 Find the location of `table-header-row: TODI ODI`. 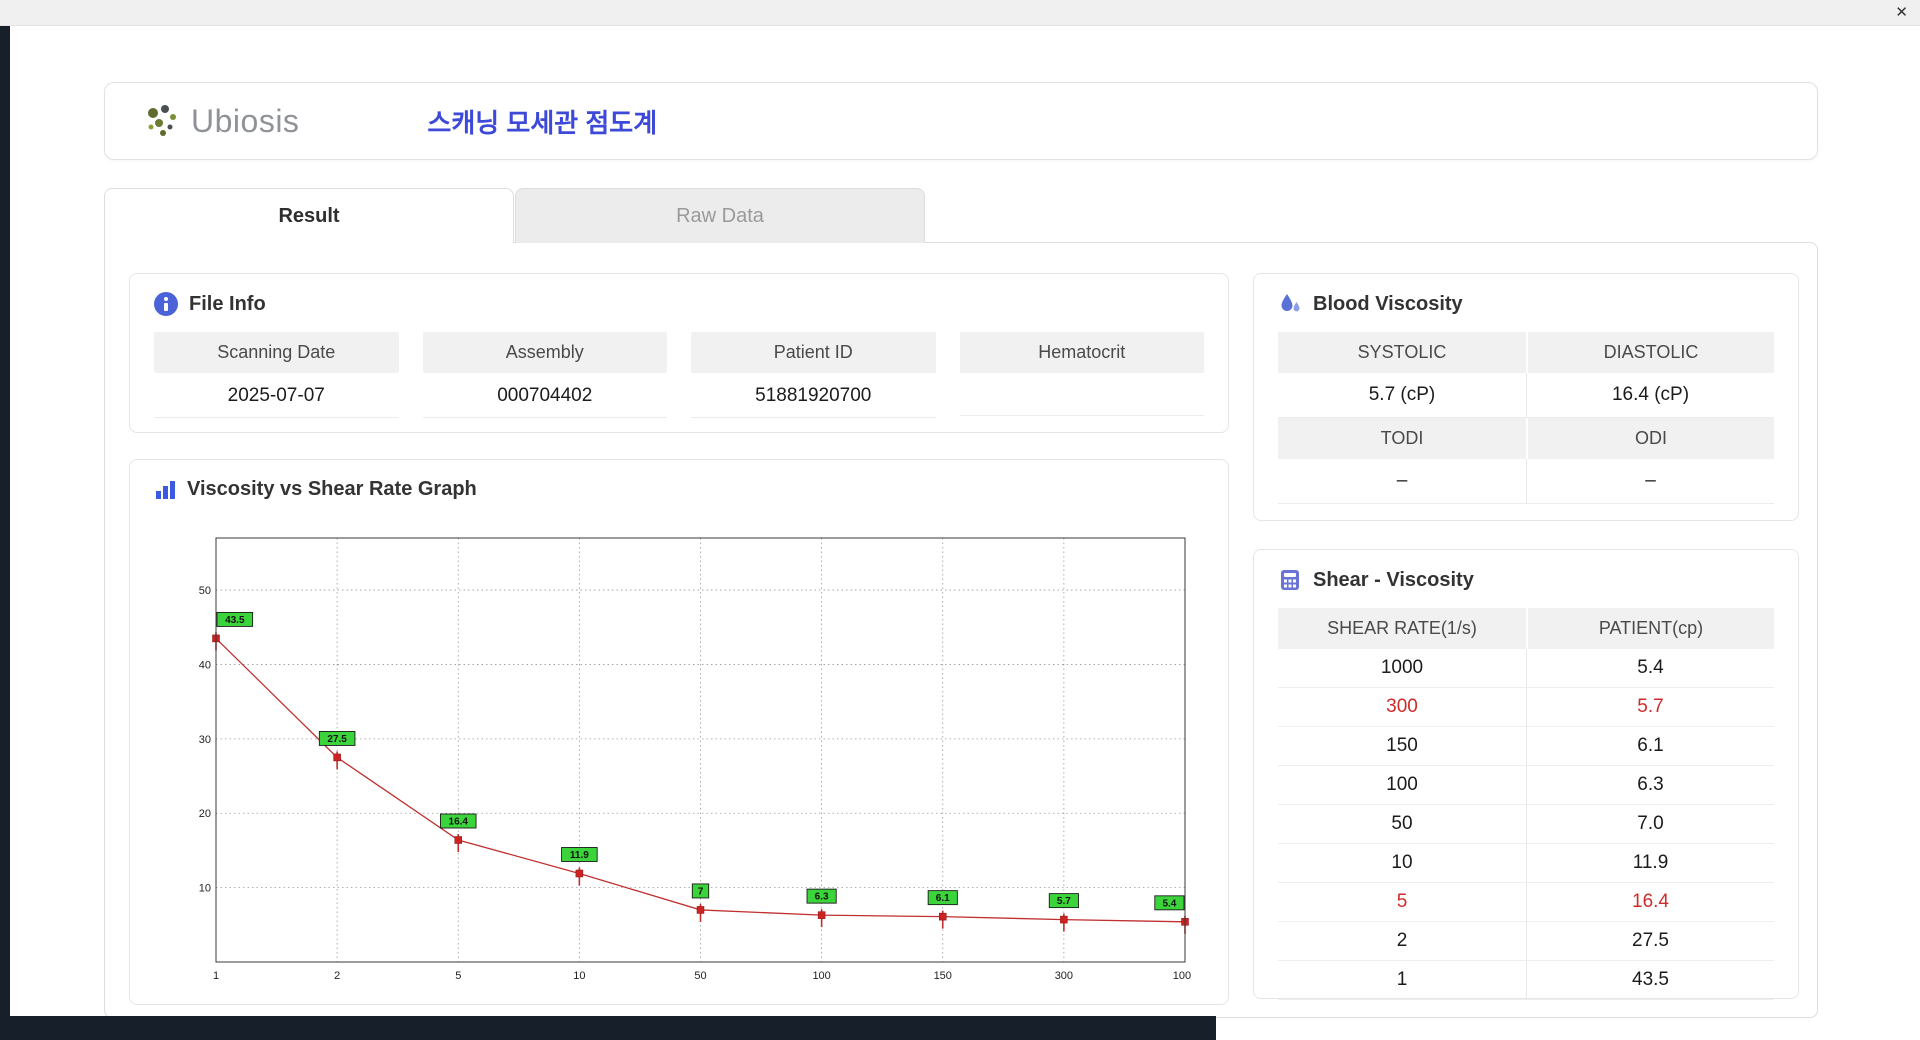

table-header-row: TODI ODI is located at coordinates (1526, 438).